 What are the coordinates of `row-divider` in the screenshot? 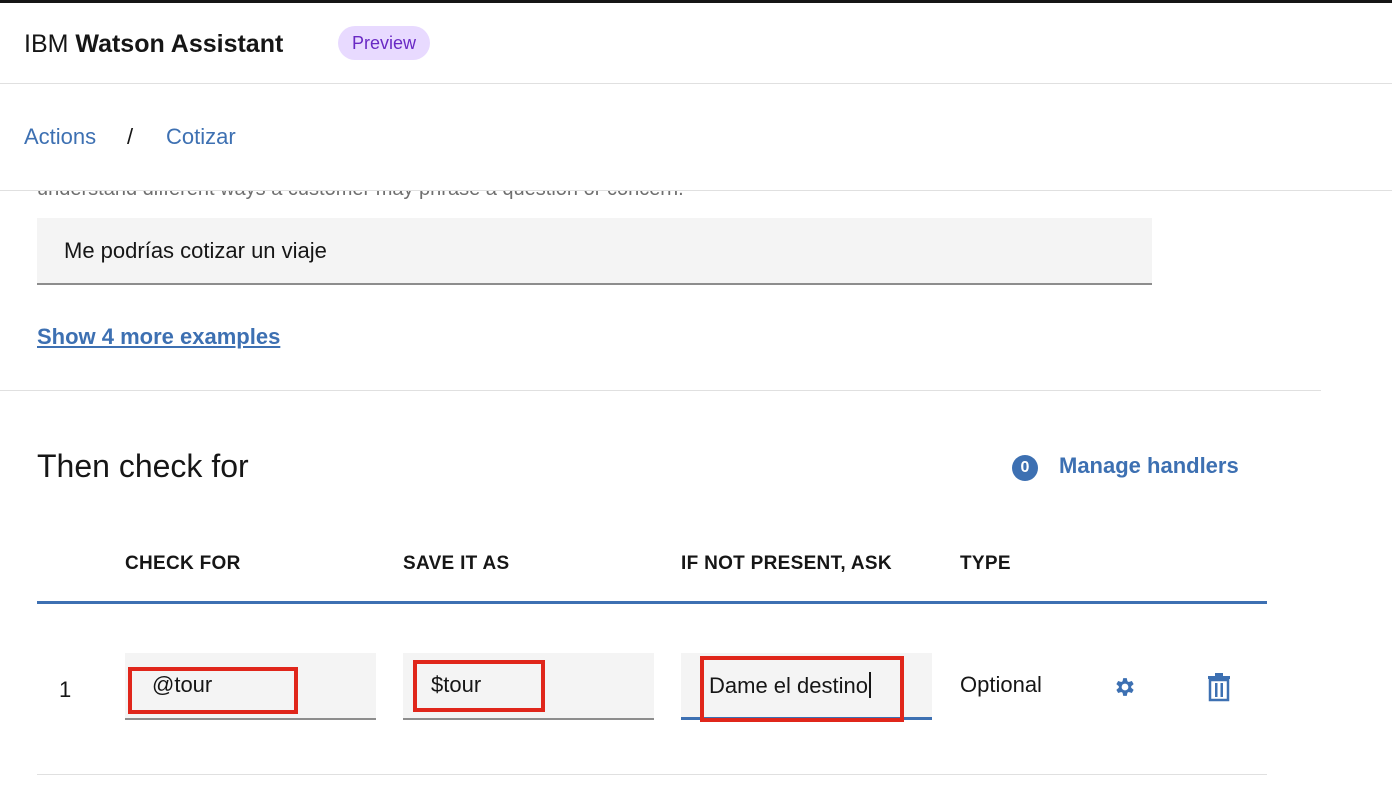 It's located at (652, 774).